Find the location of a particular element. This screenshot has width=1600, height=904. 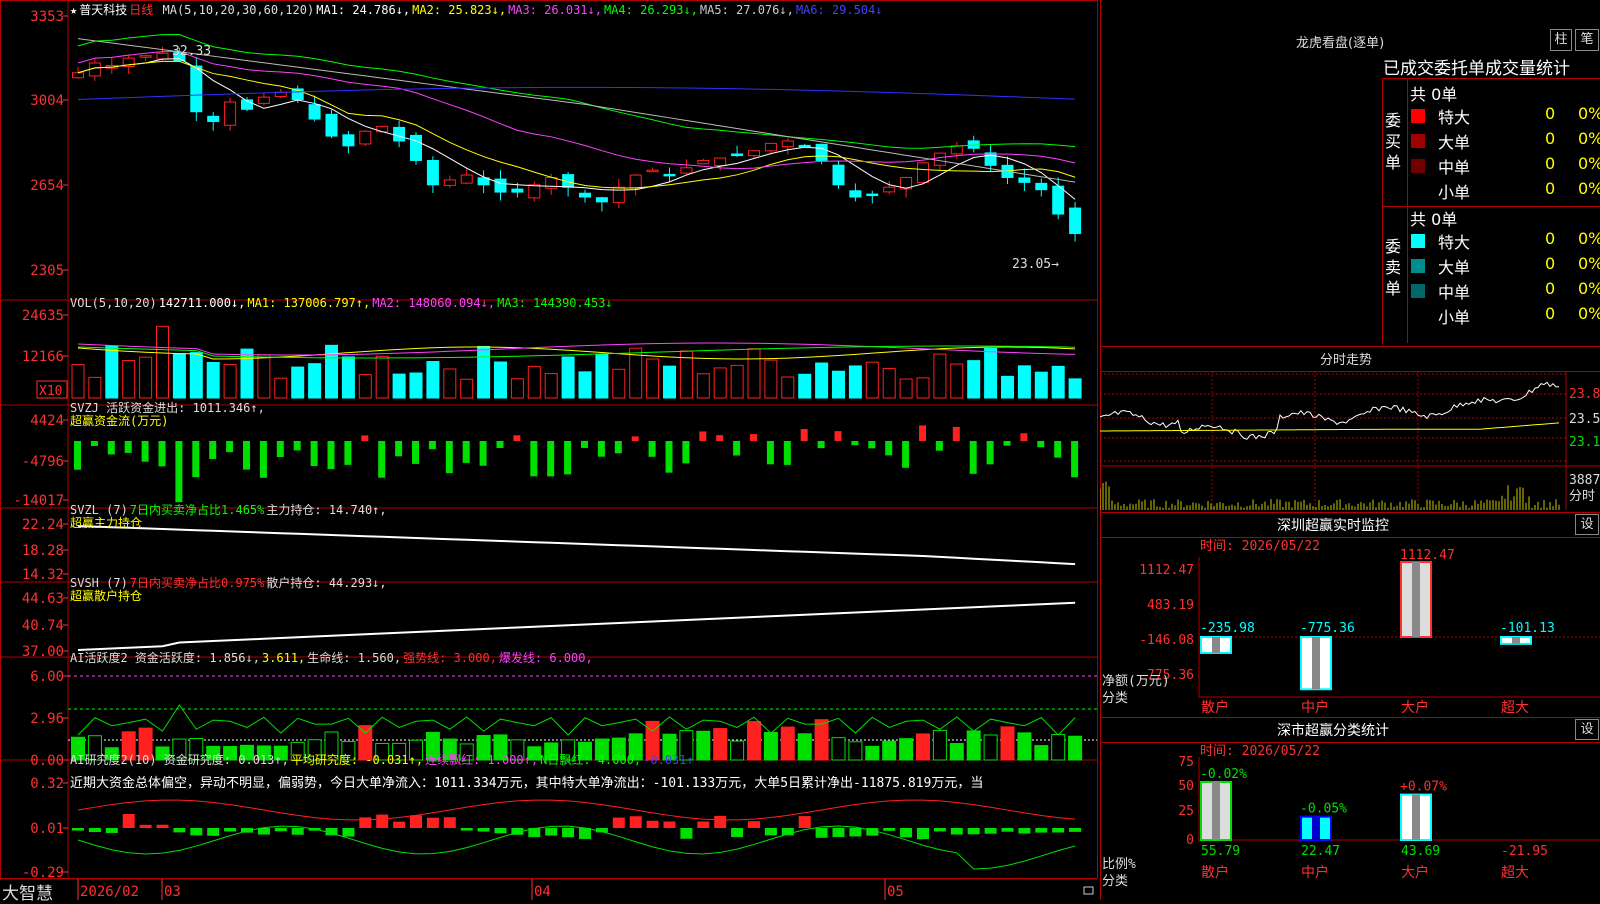

date-label: 03 is located at coordinates (172, 892).